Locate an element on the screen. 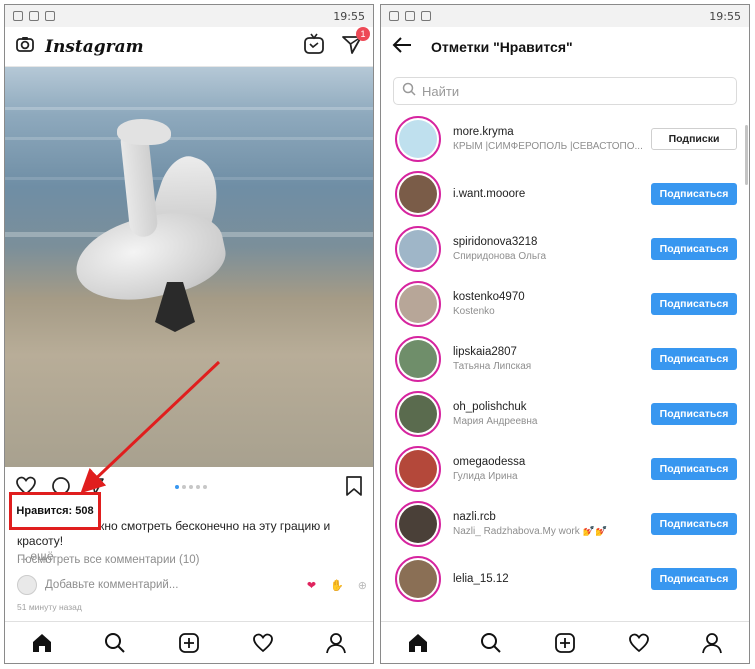 This screenshot has width=755, height=669. raised-hands-emoji-icon: ✋ is located at coordinates (337, 585).